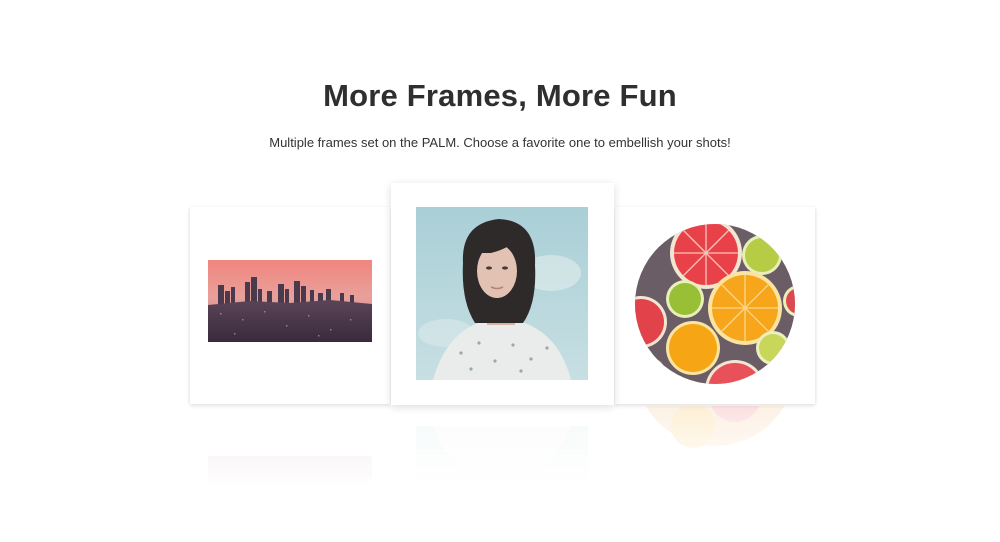 The image size is (1000, 542). I want to click on woman-portrait-photo, so click(502, 293).